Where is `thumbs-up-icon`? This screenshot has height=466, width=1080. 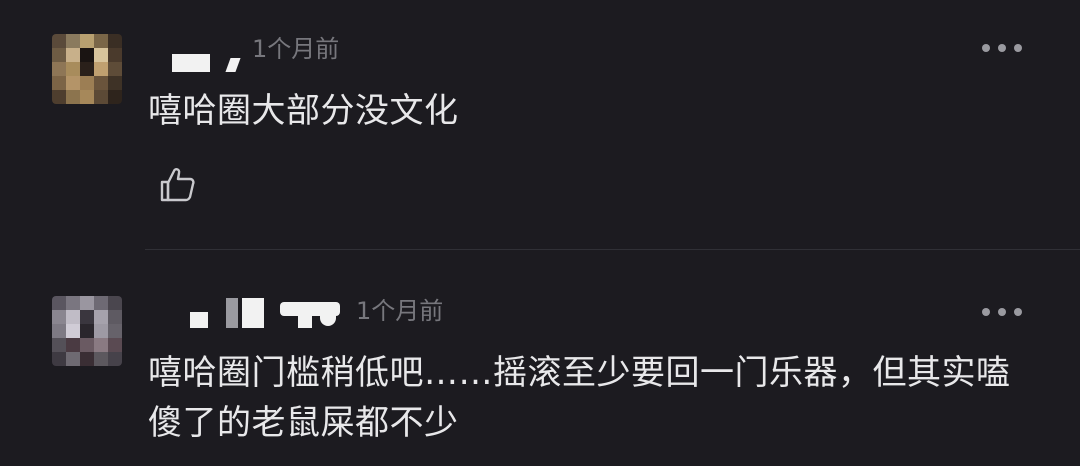
thumbs-up-icon is located at coordinates (177, 185).